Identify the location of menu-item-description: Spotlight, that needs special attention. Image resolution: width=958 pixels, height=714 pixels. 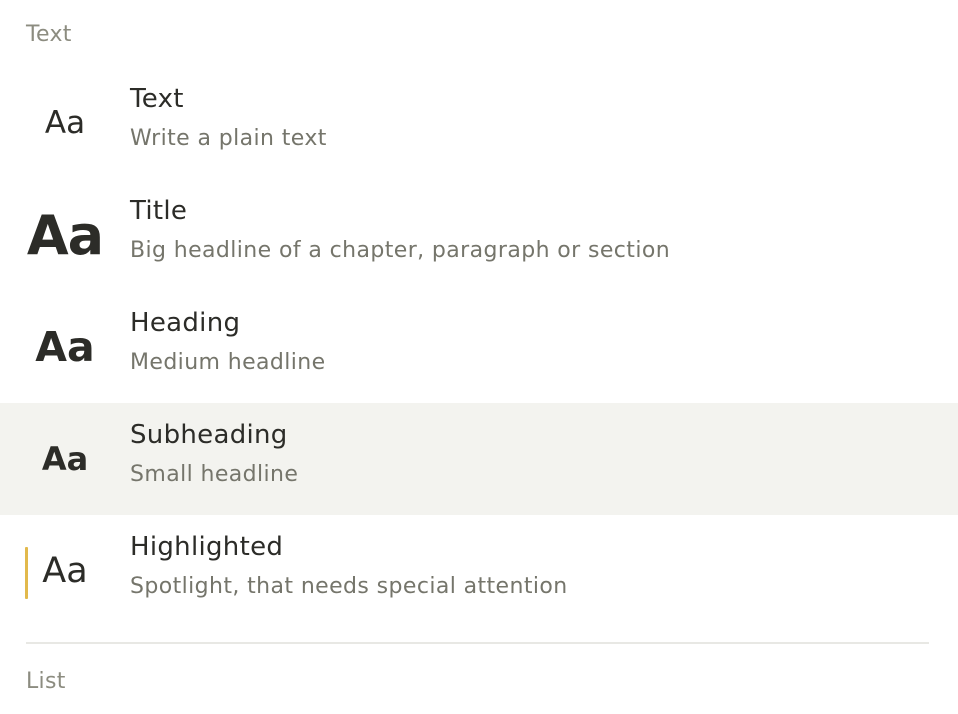
(349, 586).